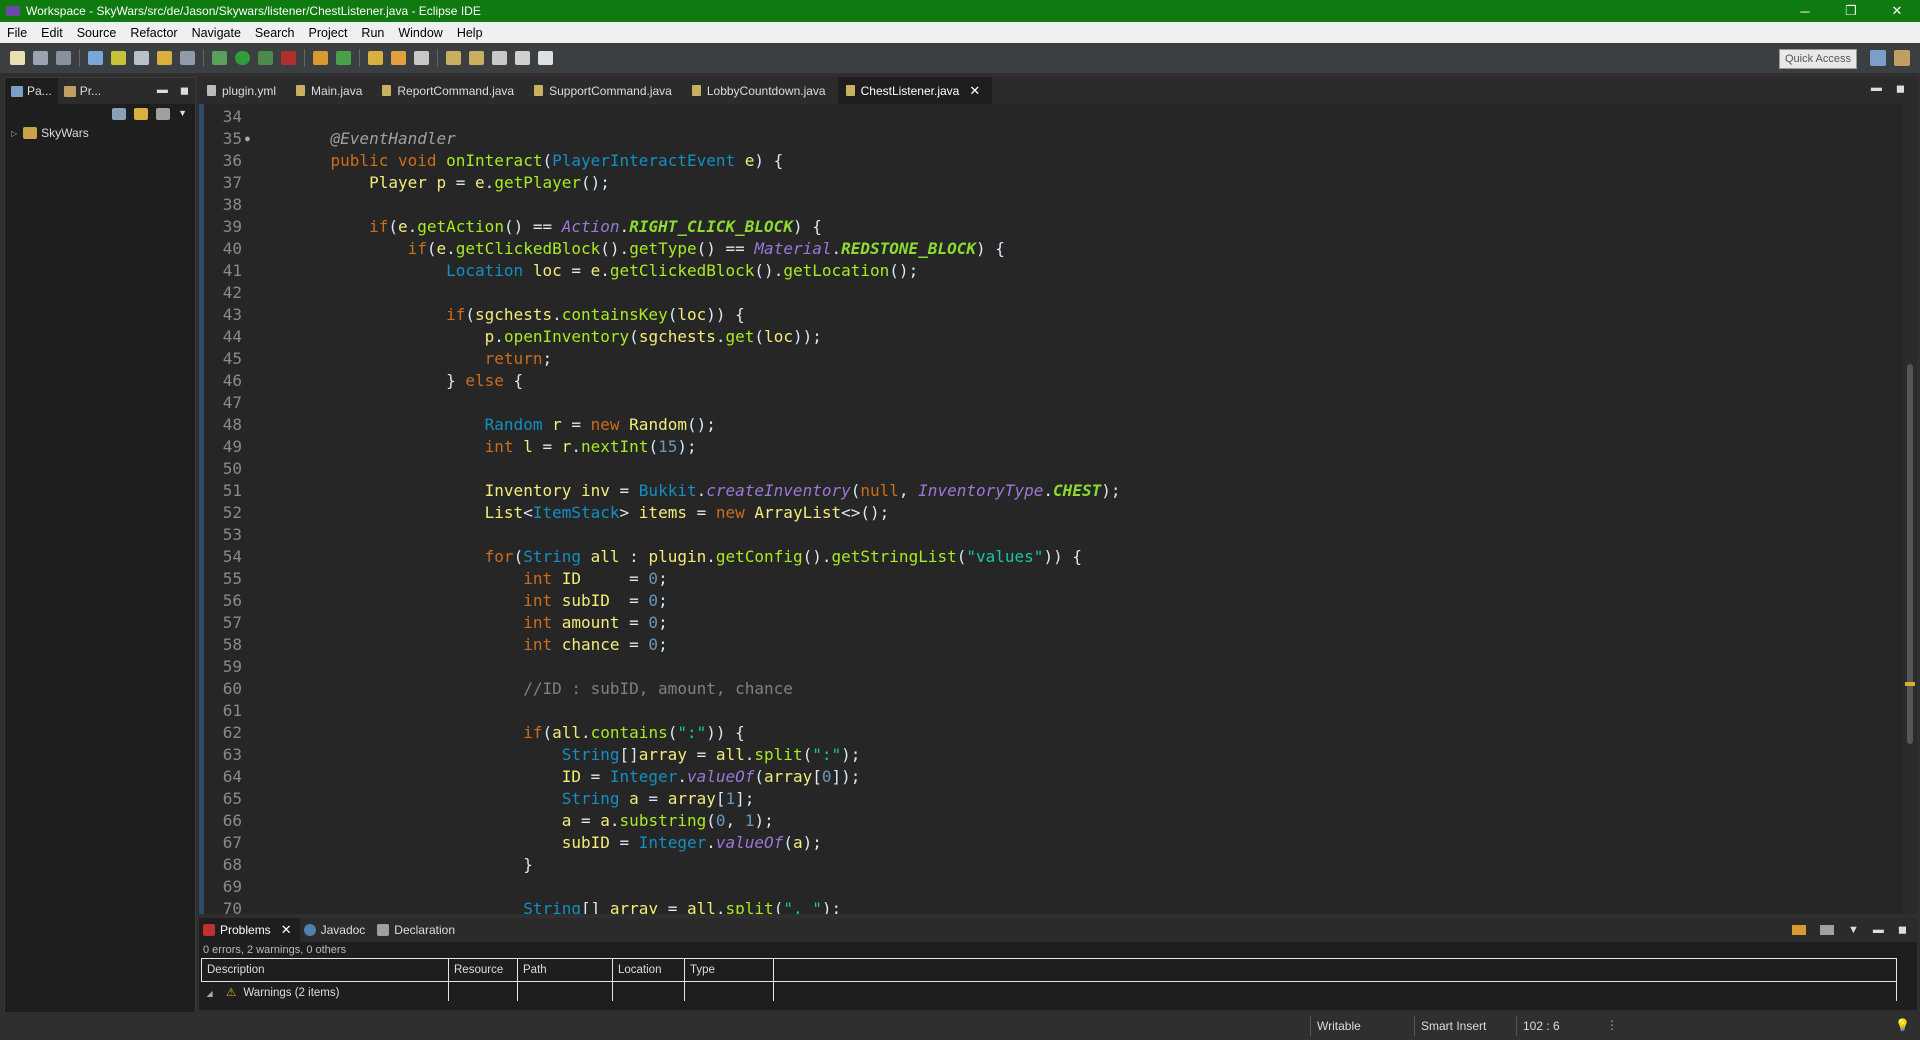  What do you see at coordinates (662, 381) in the screenshot?
I see `code-line: 46 } else {` at bounding box center [662, 381].